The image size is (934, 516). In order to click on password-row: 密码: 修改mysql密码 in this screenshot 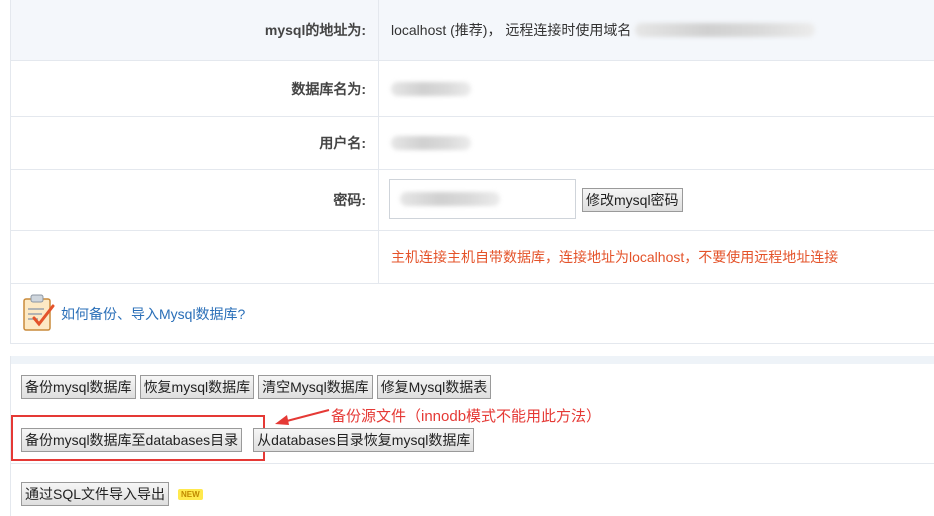, I will do `click(472, 200)`.